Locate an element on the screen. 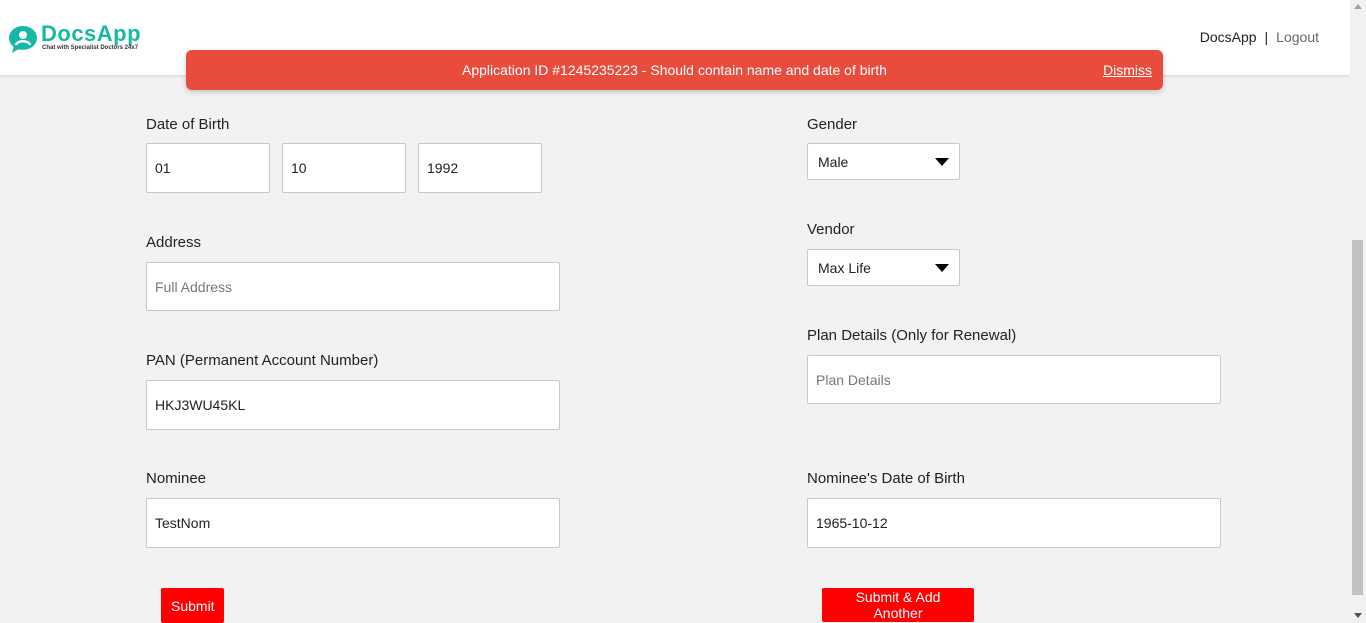 The image size is (1366, 623). gender-selected-value: Male is located at coordinates (833, 161).